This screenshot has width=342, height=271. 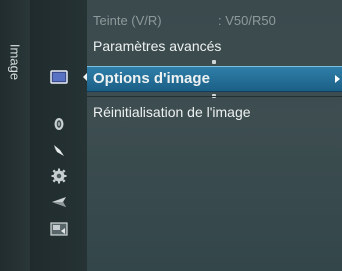 What do you see at coordinates (15, 62) in the screenshot?
I see `menu-category-title: Image` at bounding box center [15, 62].